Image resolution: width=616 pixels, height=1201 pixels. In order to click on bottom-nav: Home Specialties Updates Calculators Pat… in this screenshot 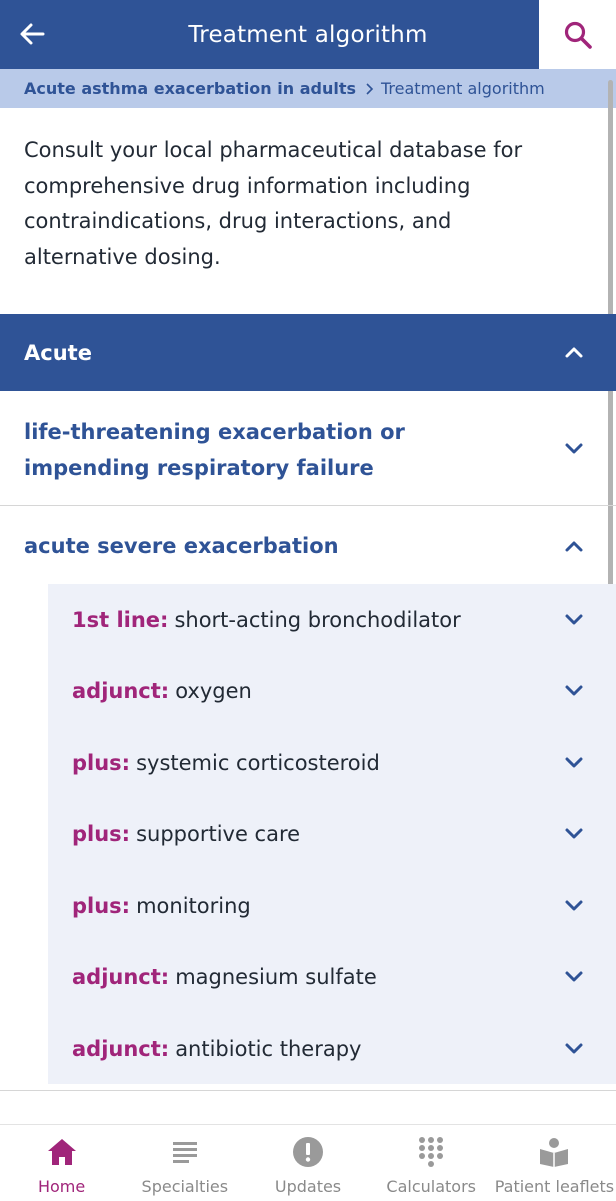, I will do `click(308, 1162)`.